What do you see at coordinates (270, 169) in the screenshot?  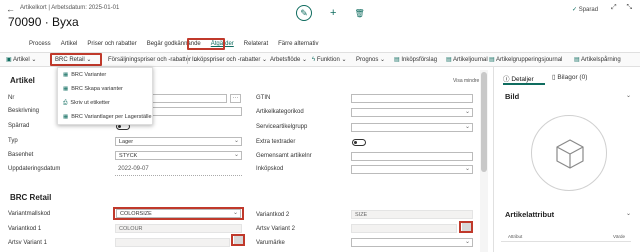 I see `label-inkopskod: Inköpskod` at bounding box center [270, 169].